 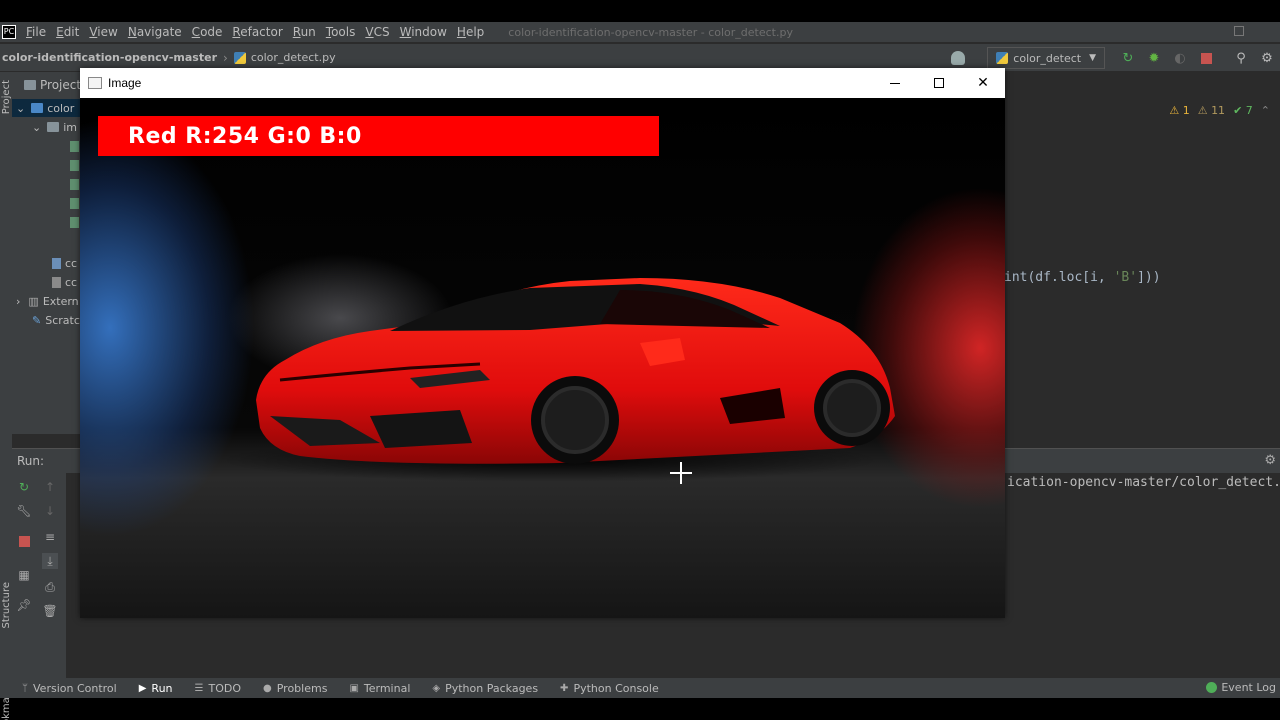 What do you see at coordinates (162, 688) in the screenshot?
I see `tool-label: Run` at bounding box center [162, 688].